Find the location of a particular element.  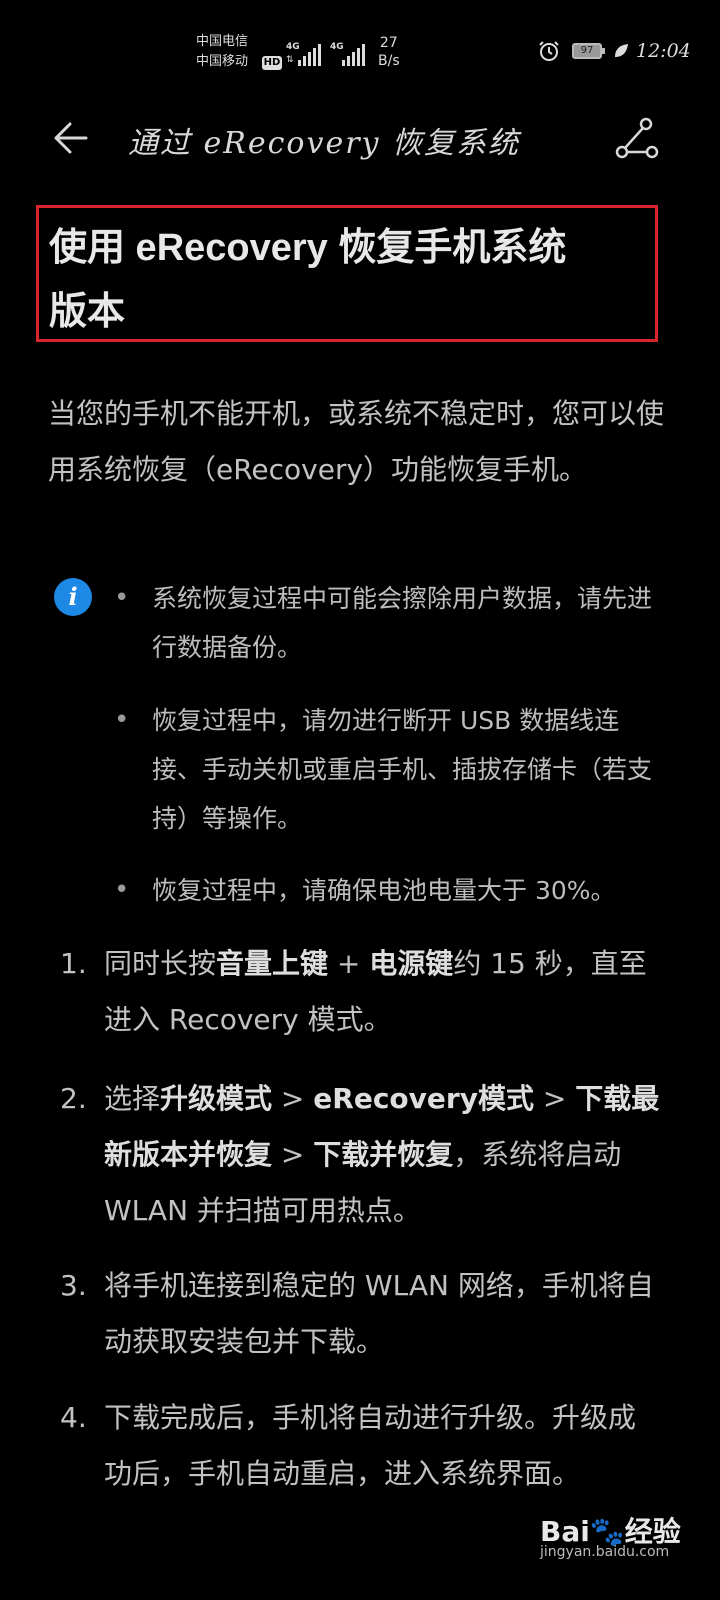

alarm-icon is located at coordinates (549, 51).